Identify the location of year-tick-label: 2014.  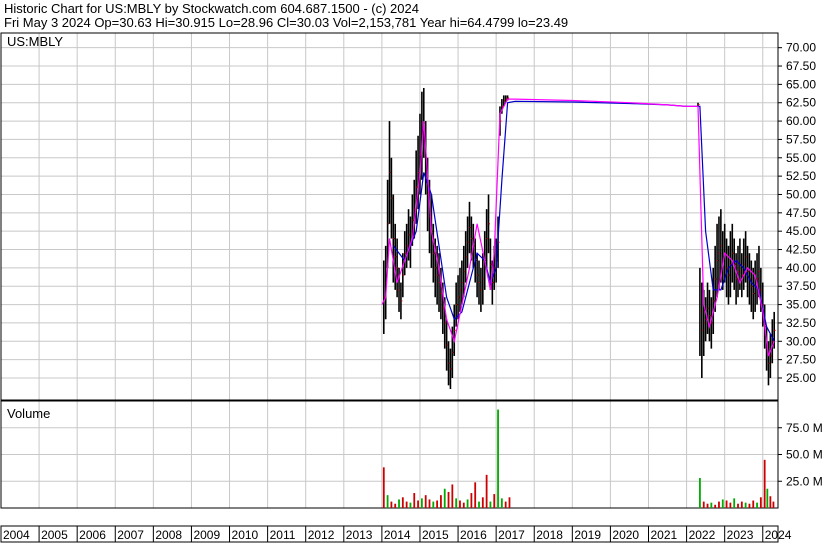
(397, 535).